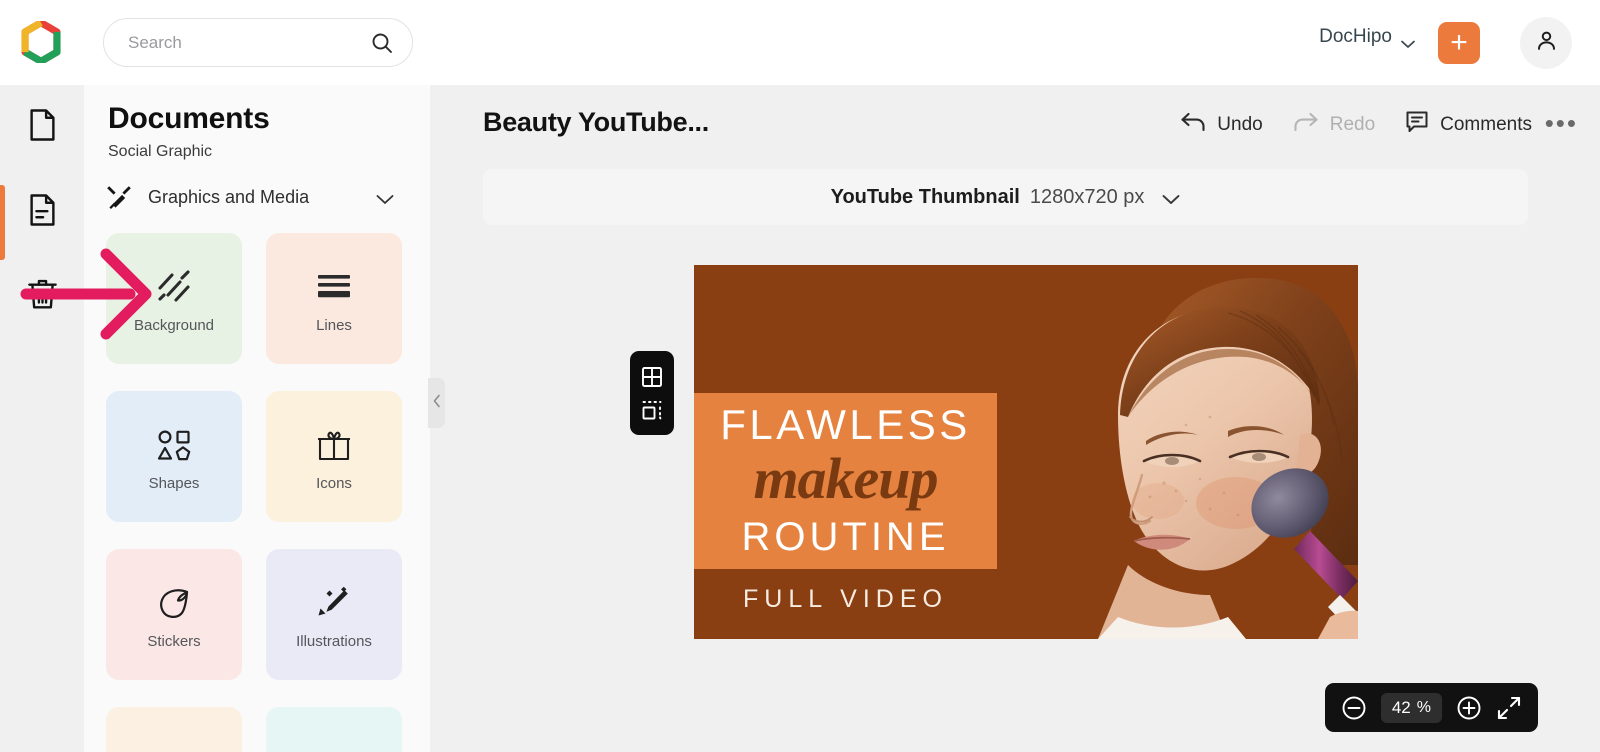  Describe the element at coordinates (174, 603) in the screenshot. I see `sticker-peel-icon` at that location.